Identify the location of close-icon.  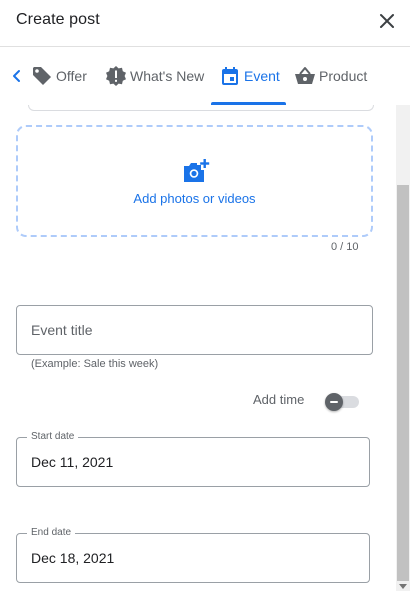
(387, 21).